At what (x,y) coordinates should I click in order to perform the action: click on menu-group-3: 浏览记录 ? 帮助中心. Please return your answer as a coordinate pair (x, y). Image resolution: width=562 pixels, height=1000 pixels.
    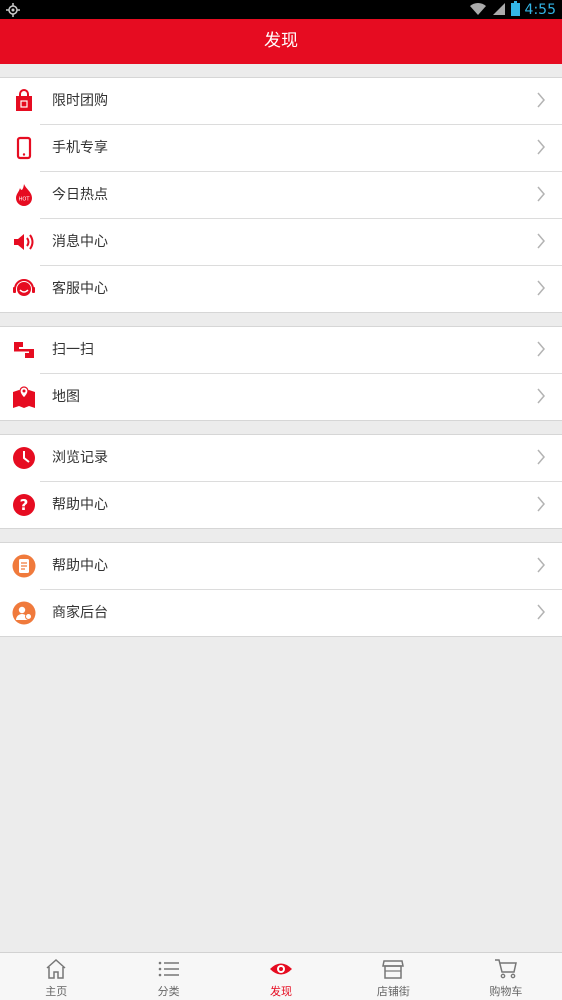
    Looking at the image, I should click on (281, 481).